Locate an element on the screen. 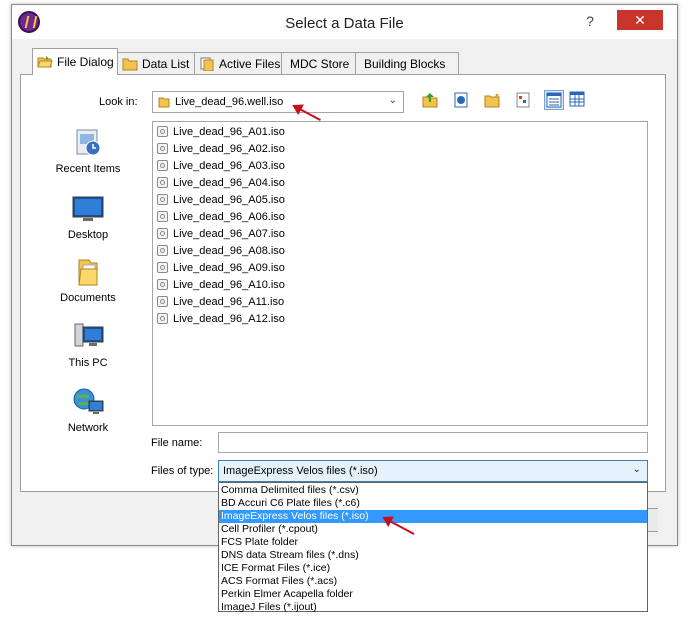  window-title: Select a Data File is located at coordinates (344, 23).